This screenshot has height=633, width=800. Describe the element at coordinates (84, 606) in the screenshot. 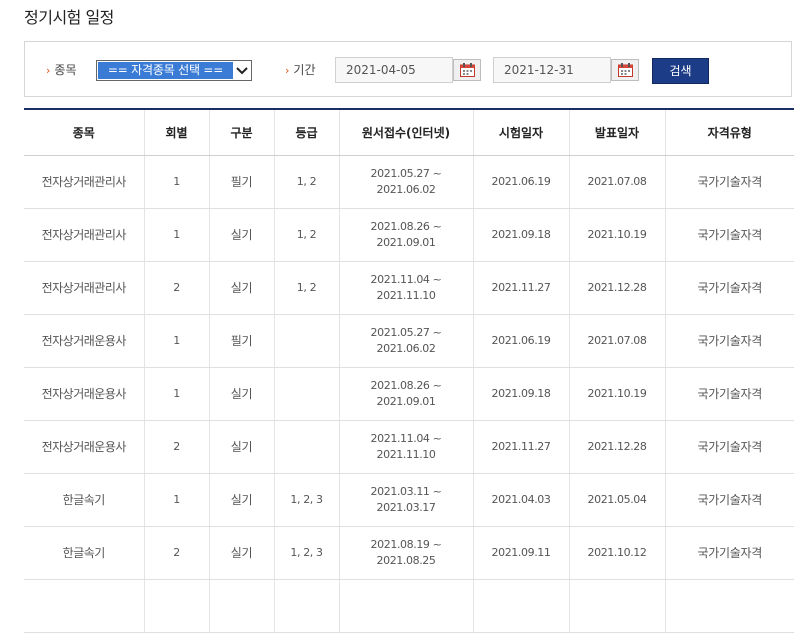

I see `cell-subject` at that location.